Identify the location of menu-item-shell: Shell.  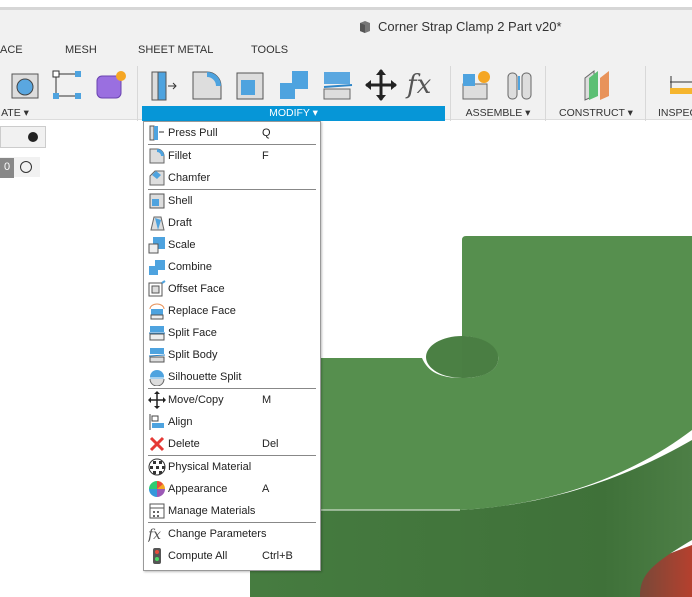
(232, 201).